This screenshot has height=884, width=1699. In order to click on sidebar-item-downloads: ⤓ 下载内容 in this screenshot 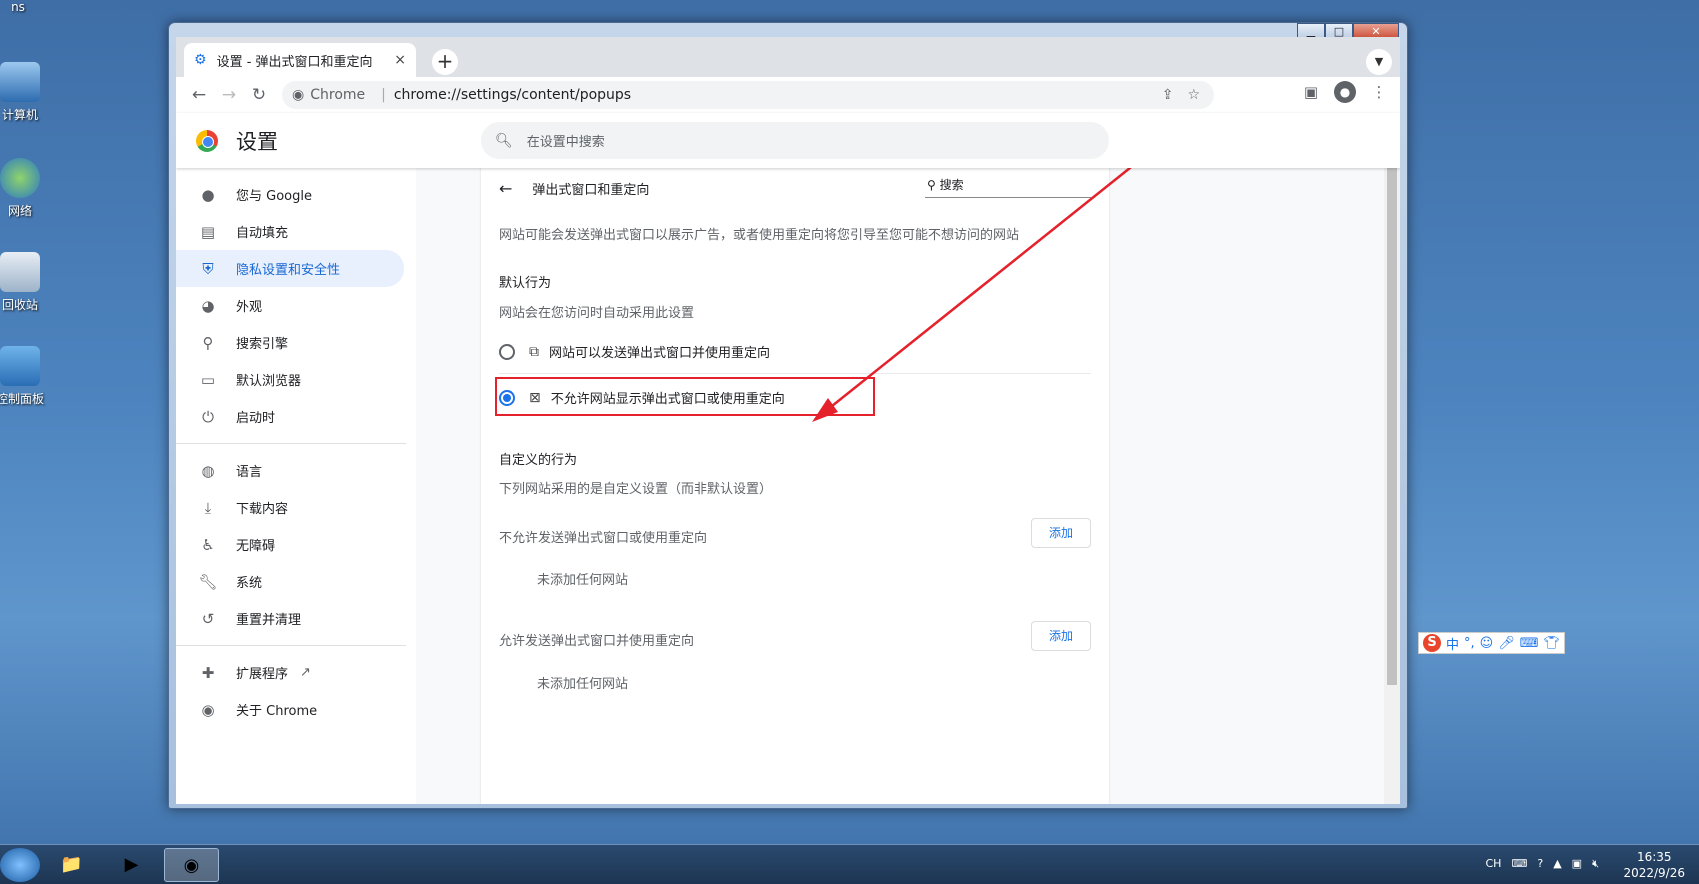, I will do `click(290, 507)`.